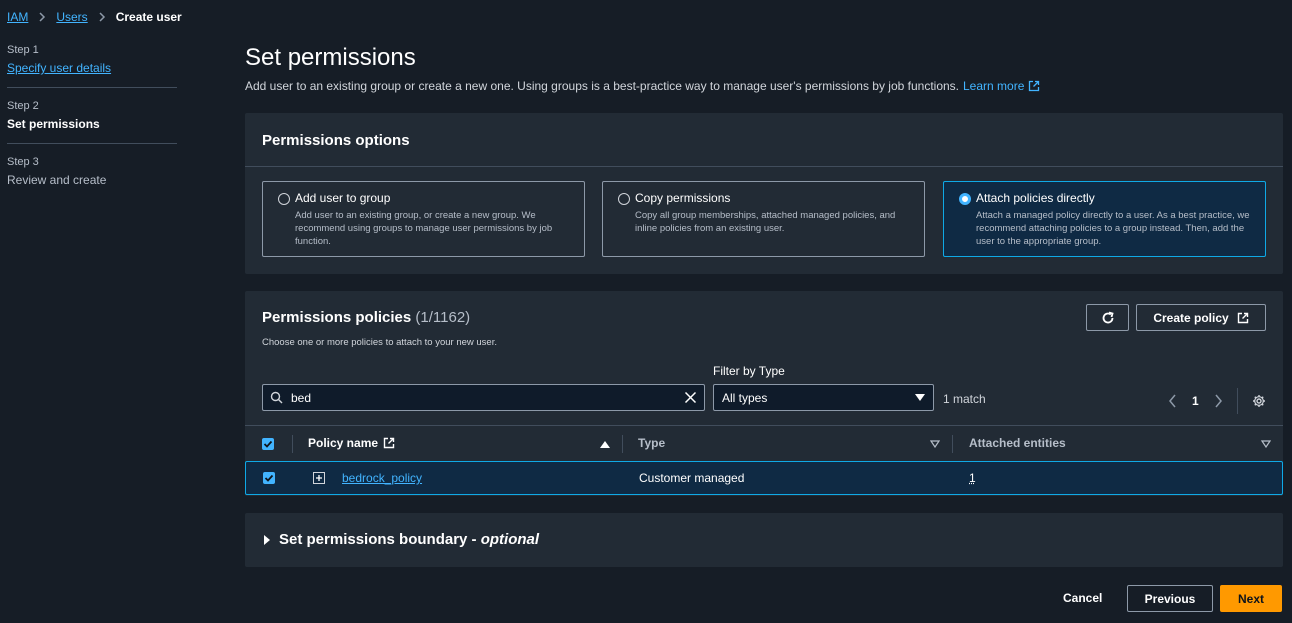 The width and height of the screenshot is (1292, 623). What do you see at coordinates (1017, 443) in the screenshot?
I see `column-attached-entities: Attached entities` at bounding box center [1017, 443].